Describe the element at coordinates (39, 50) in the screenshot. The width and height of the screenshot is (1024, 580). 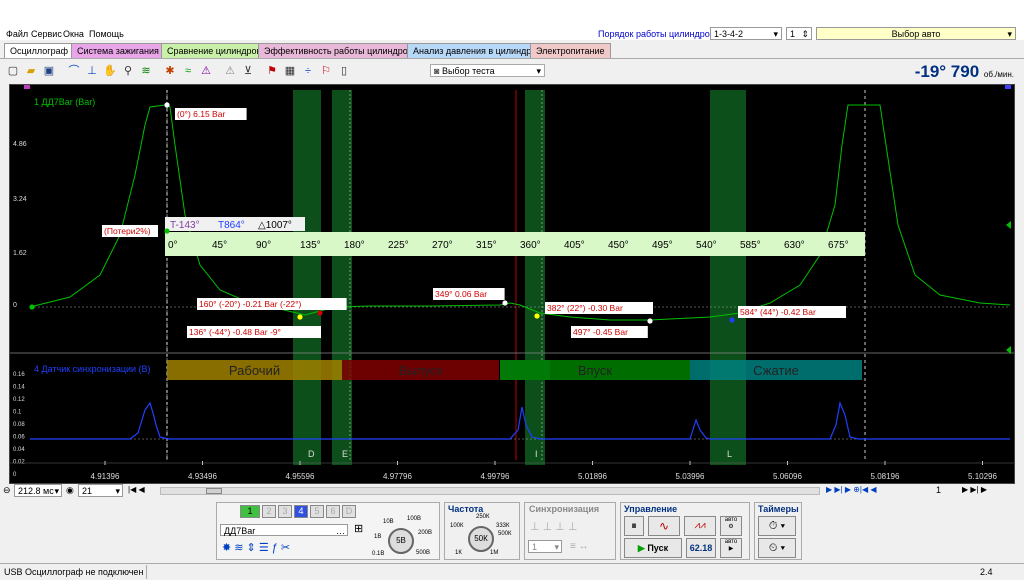
I see `tab-oscilloscope: Осциллограф` at that location.